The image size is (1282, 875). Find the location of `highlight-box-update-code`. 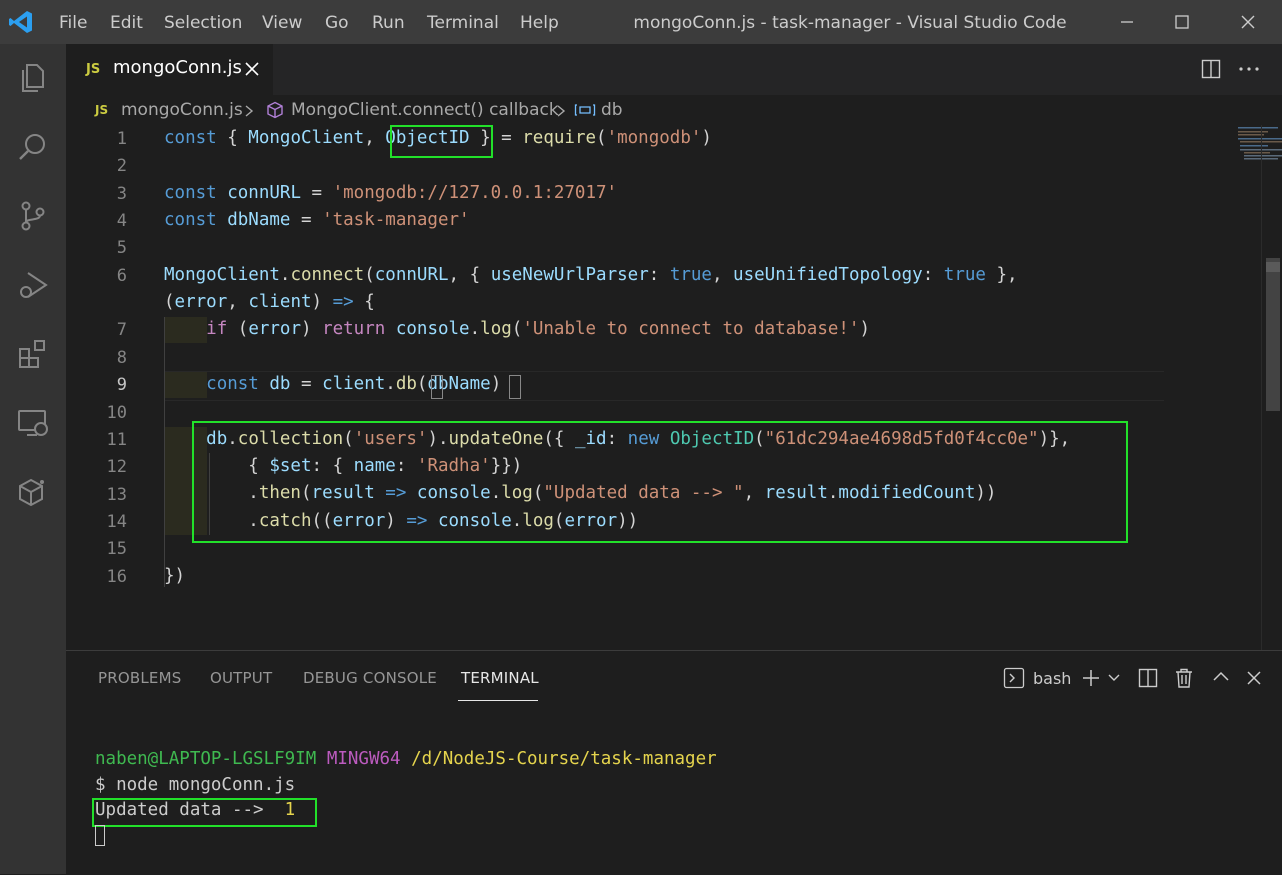

highlight-box-update-code is located at coordinates (660, 482).